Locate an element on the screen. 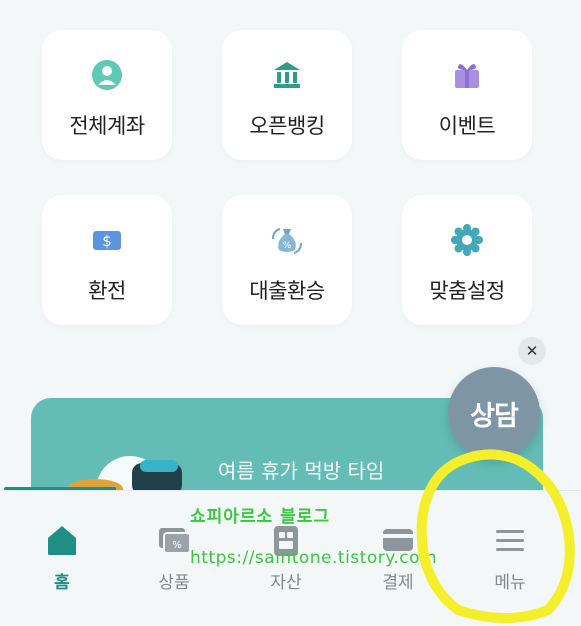 The height and width of the screenshot is (626, 581). tab-label: 자산 is located at coordinates (286, 583).